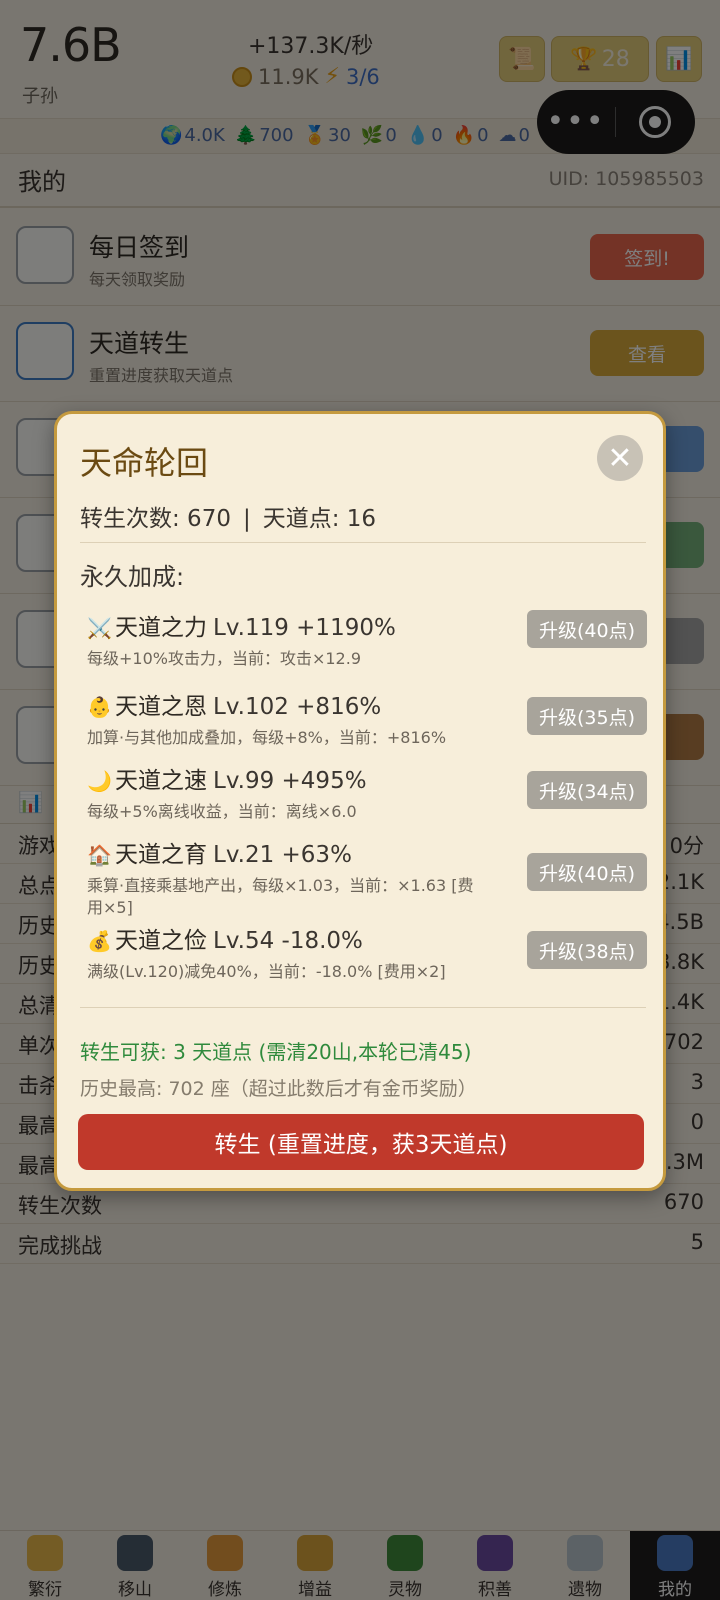  I want to click on bonus-description: 加算·与其他加成叠加，每级+8%，当前：+816%, so click(267, 737).